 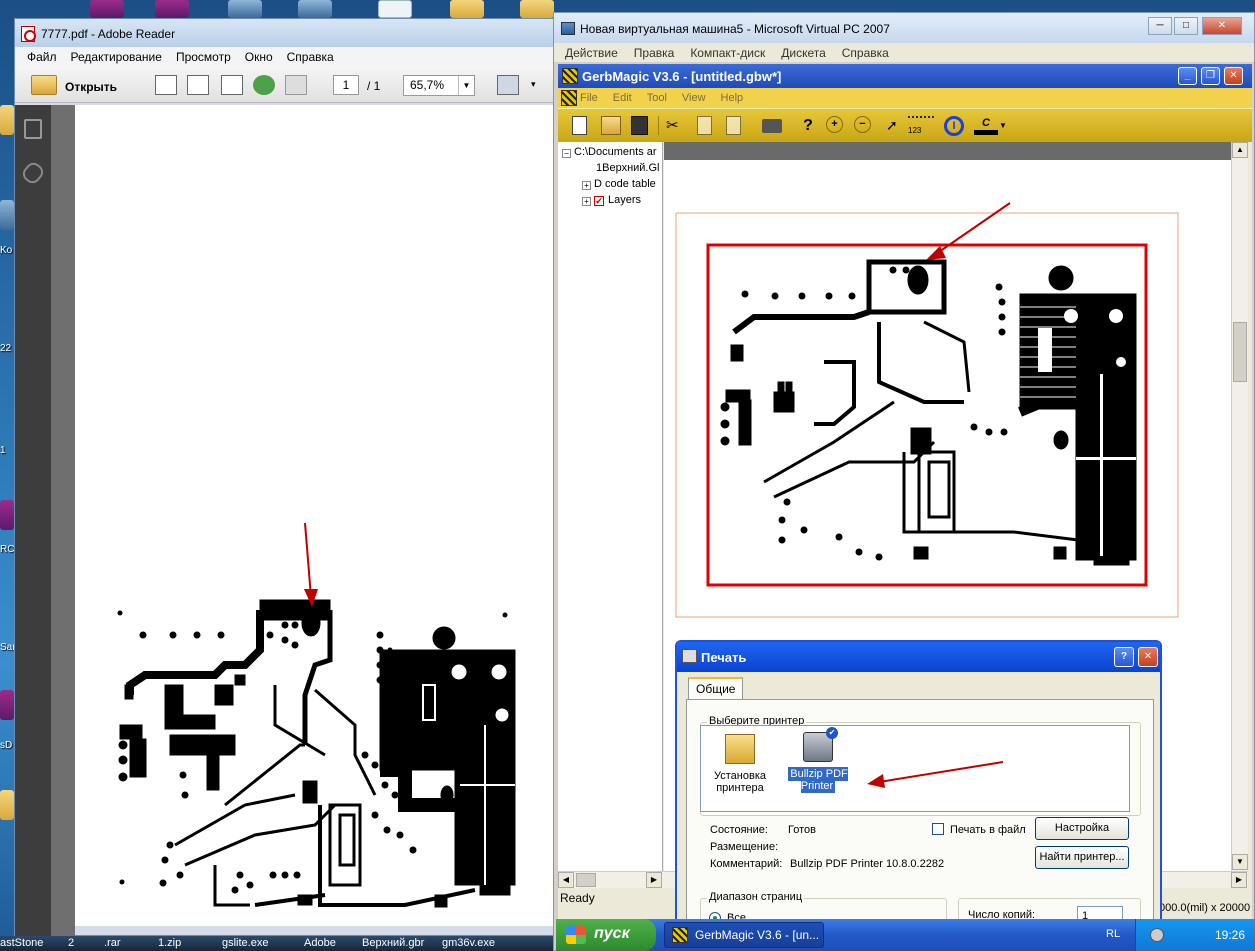 What do you see at coordinates (1124, 657) in the screenshot?
I see `help-button: ?` at bounding box center [1124, 657].